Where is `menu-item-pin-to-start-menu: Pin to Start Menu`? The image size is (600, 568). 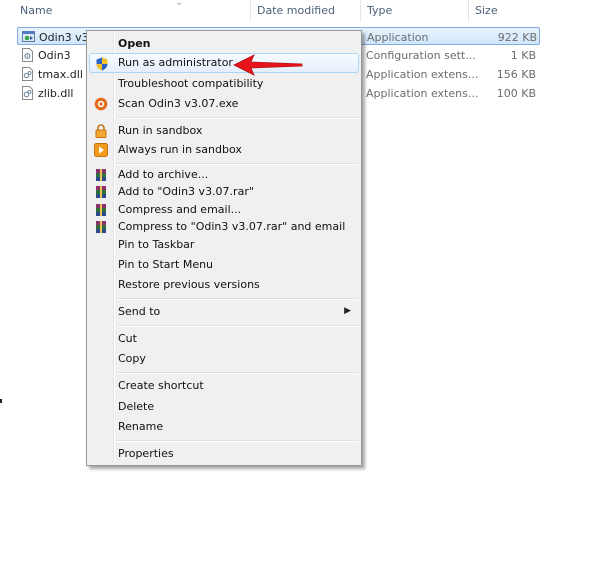
menu-item-pin-to-start-menu: Pin to Start Menu is located at coordinates (224, 265).